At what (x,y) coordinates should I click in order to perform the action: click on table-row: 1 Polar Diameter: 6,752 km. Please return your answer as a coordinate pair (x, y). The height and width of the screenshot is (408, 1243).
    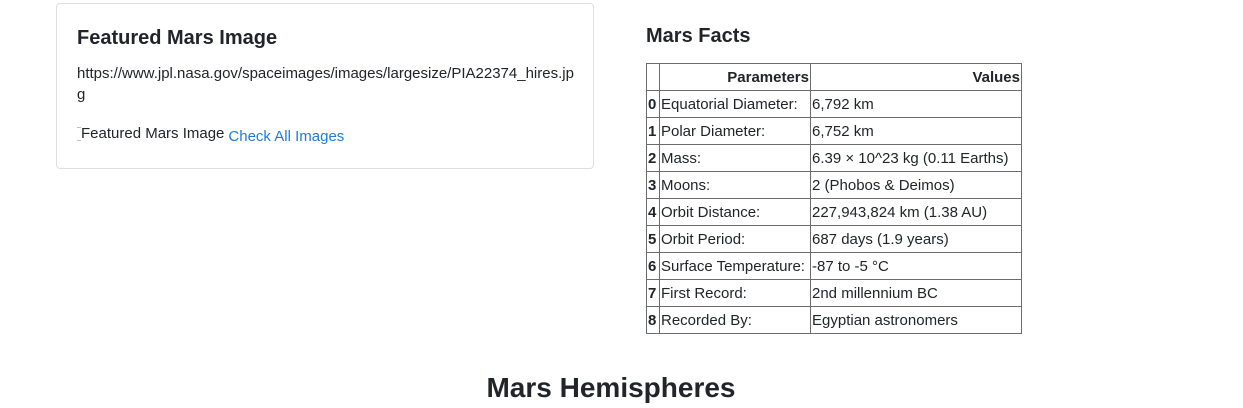
    Looking at the image, I should click on (834, 131).